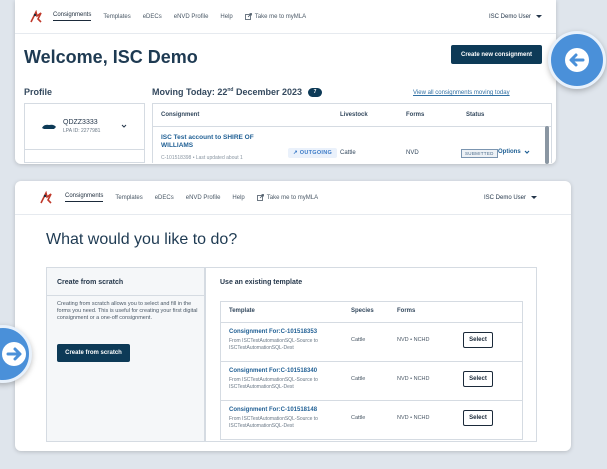 Image resolution: width=607 pixels, height=469 pixels. I want to click on moving-today-label: Moving Today: 22nd December 2023, so click(227, 92).